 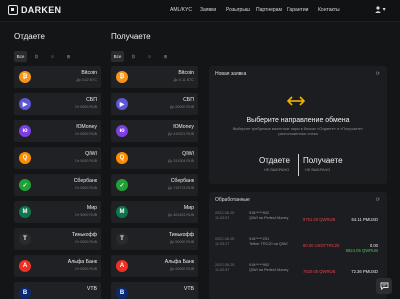 I want to click on order-client-id: 918*****902, so click(x=259, y=213).